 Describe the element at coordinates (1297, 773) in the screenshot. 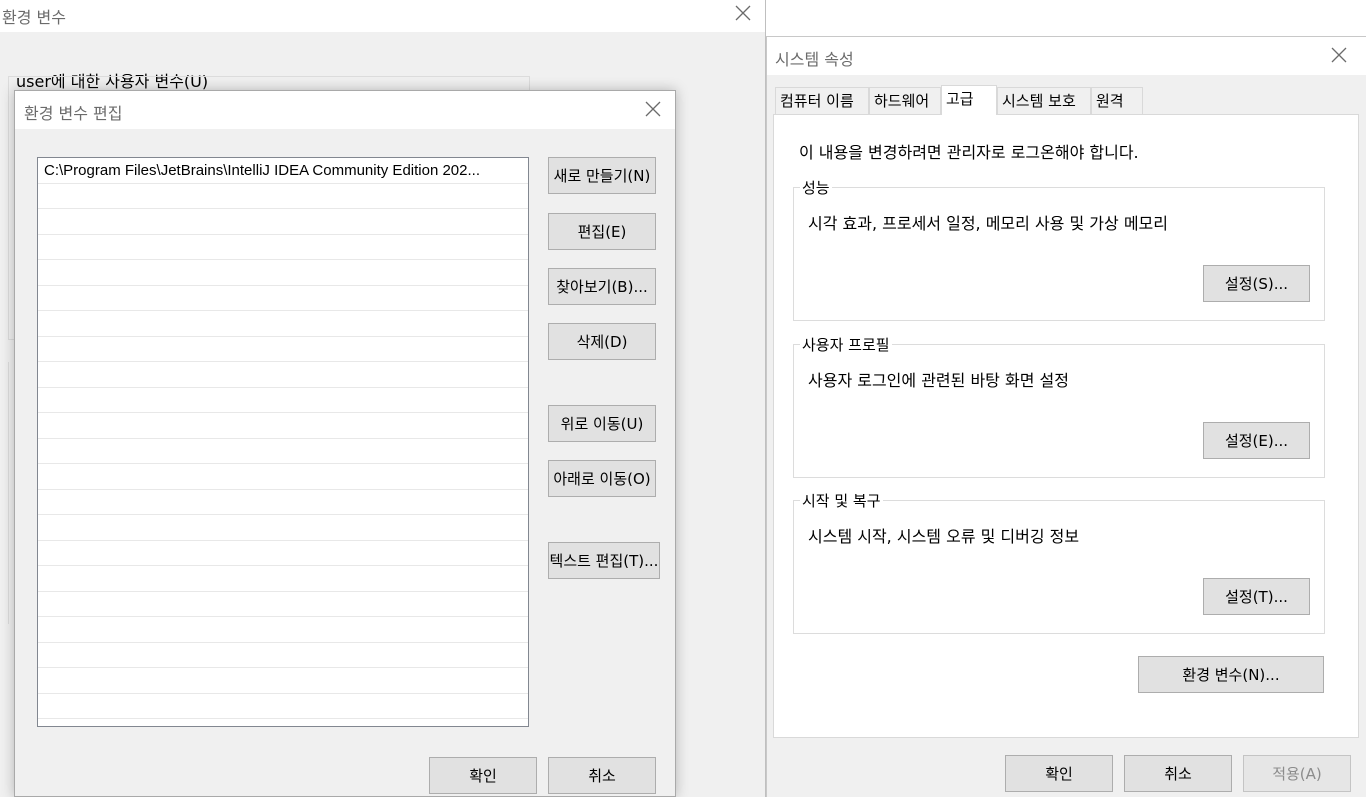

I see `apply-button: 적용(A)` at that location.